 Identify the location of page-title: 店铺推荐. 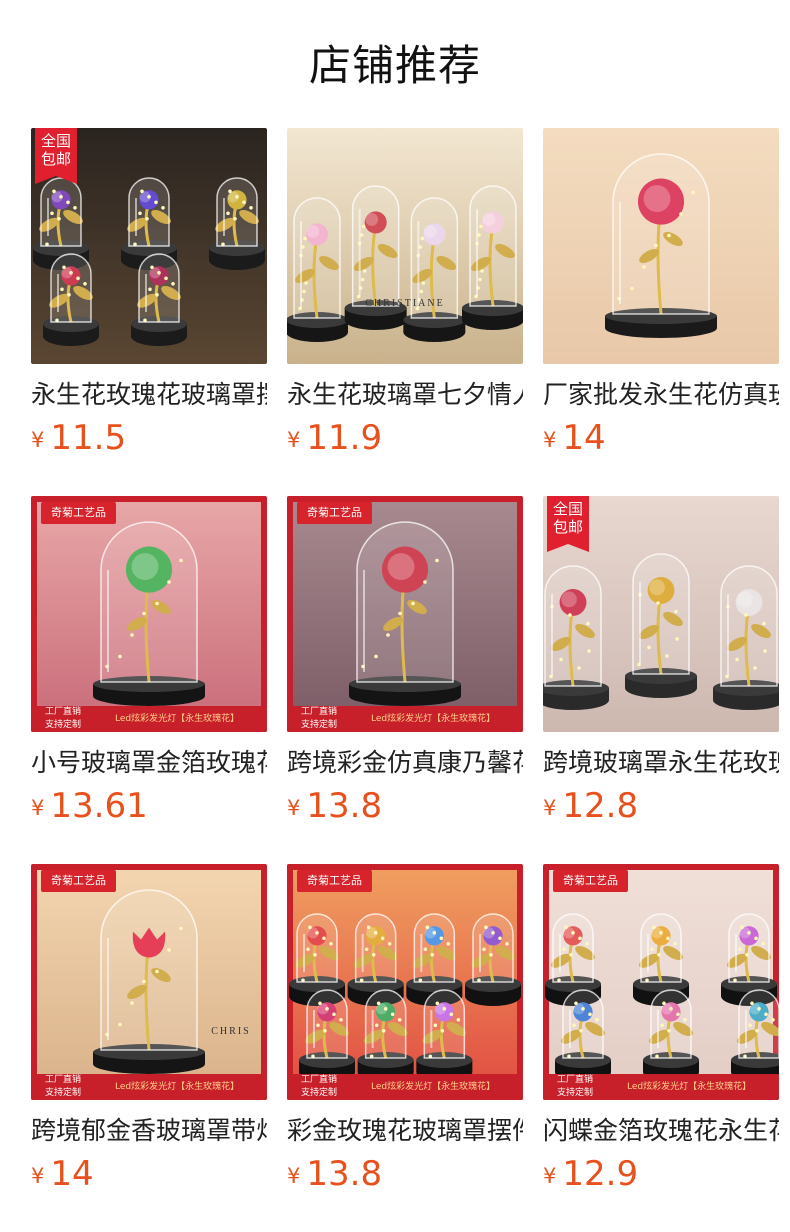
(394, 65).